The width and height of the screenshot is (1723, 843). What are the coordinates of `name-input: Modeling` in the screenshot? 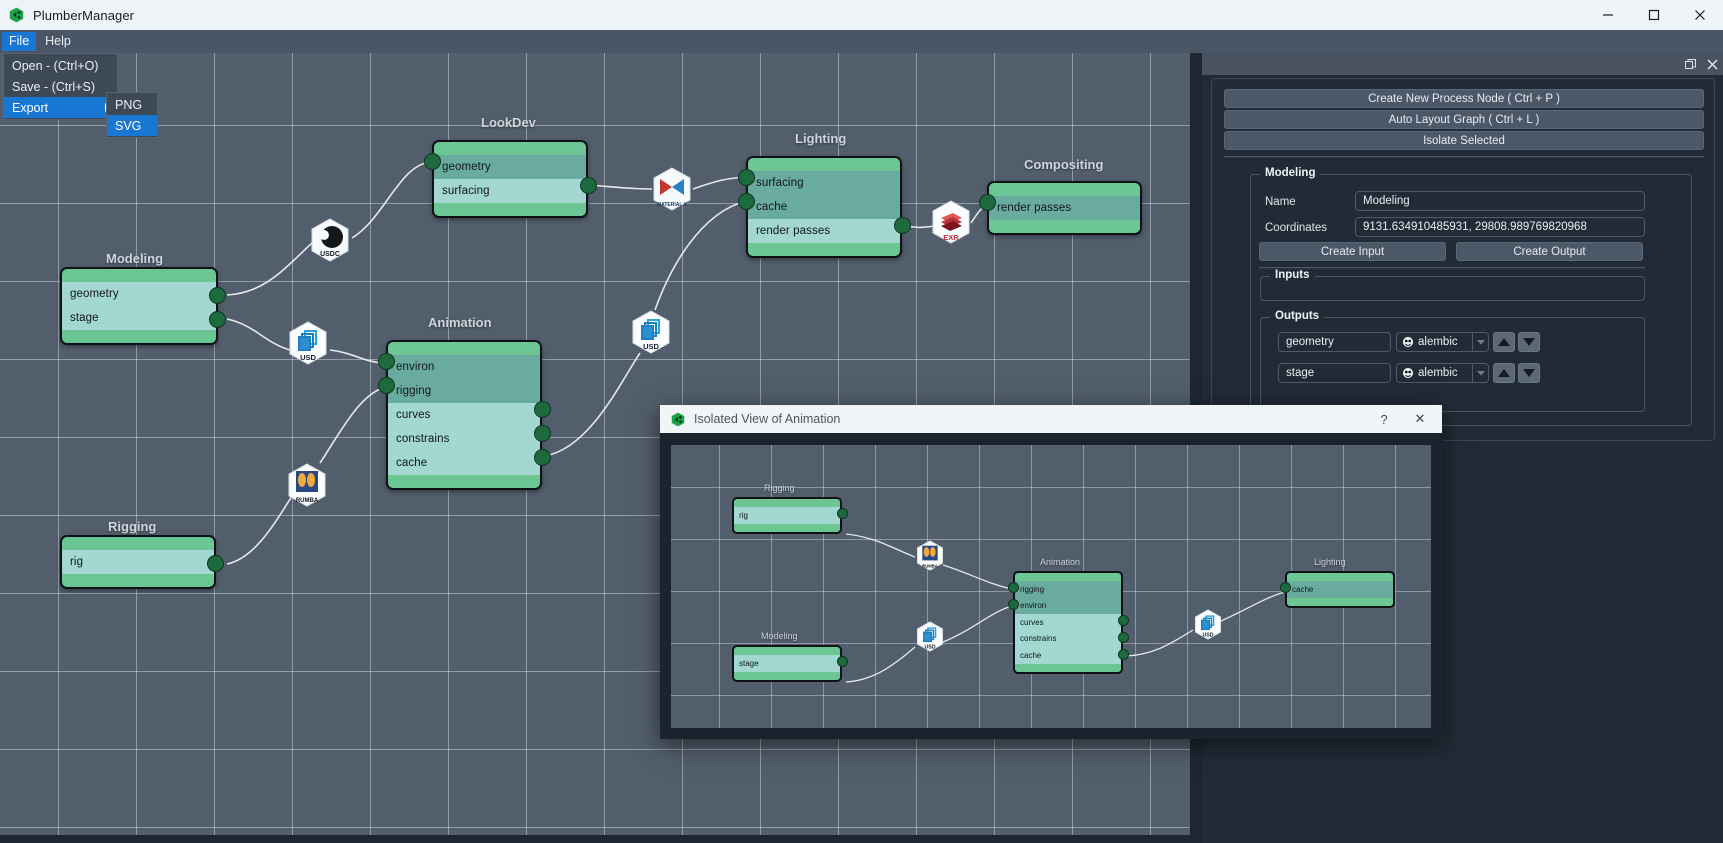 It's located at (1500, 201).